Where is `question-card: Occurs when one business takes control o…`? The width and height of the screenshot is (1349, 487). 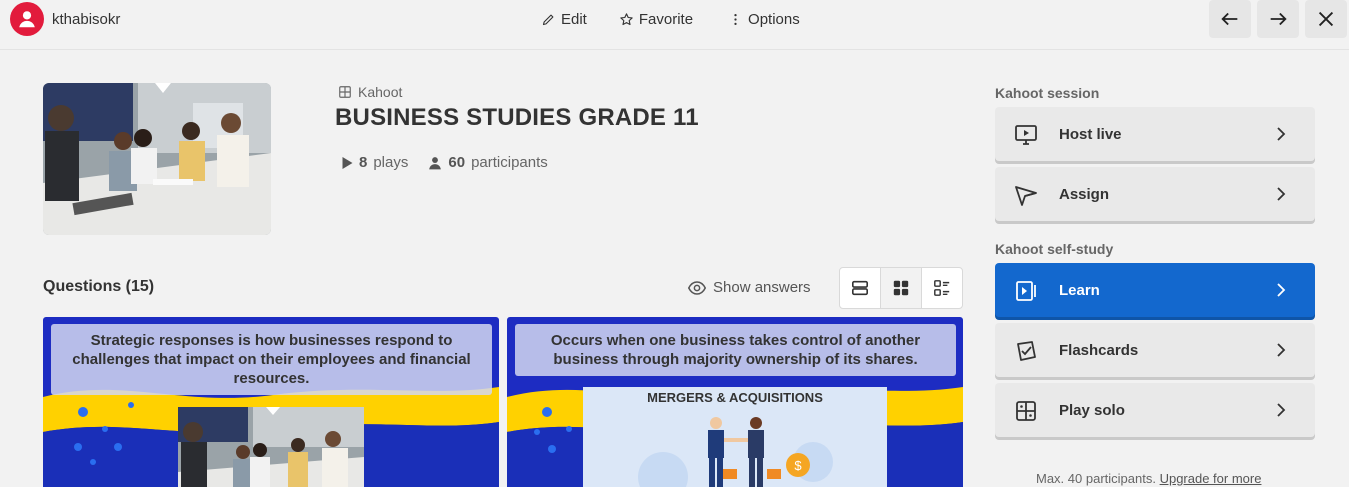
question-card: Occurs when one business takes control o… is located at coordinates (735, 402).